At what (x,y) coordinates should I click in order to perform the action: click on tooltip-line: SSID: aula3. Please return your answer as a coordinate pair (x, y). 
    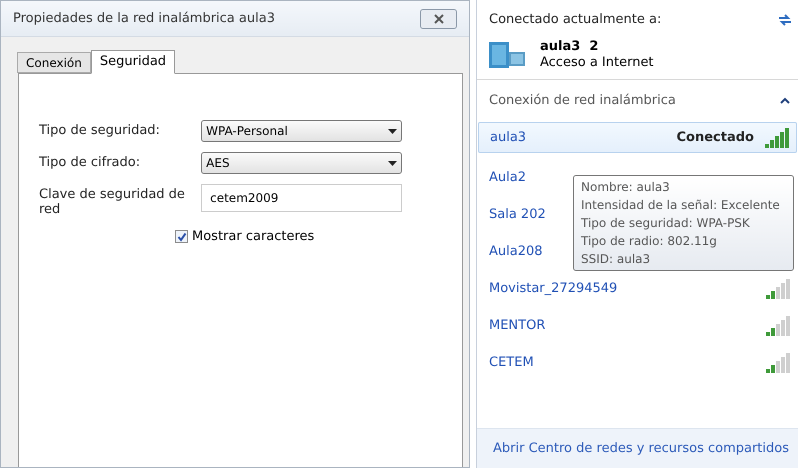
    Looking at the image, I should click on (616, 259).